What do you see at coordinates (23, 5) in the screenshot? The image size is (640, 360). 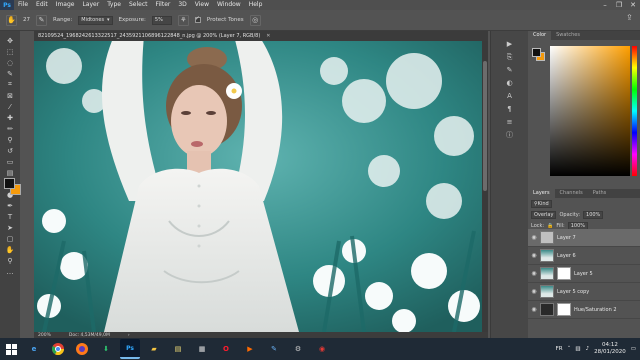 I see `menu-file: File` at bounding box center [23, 5].